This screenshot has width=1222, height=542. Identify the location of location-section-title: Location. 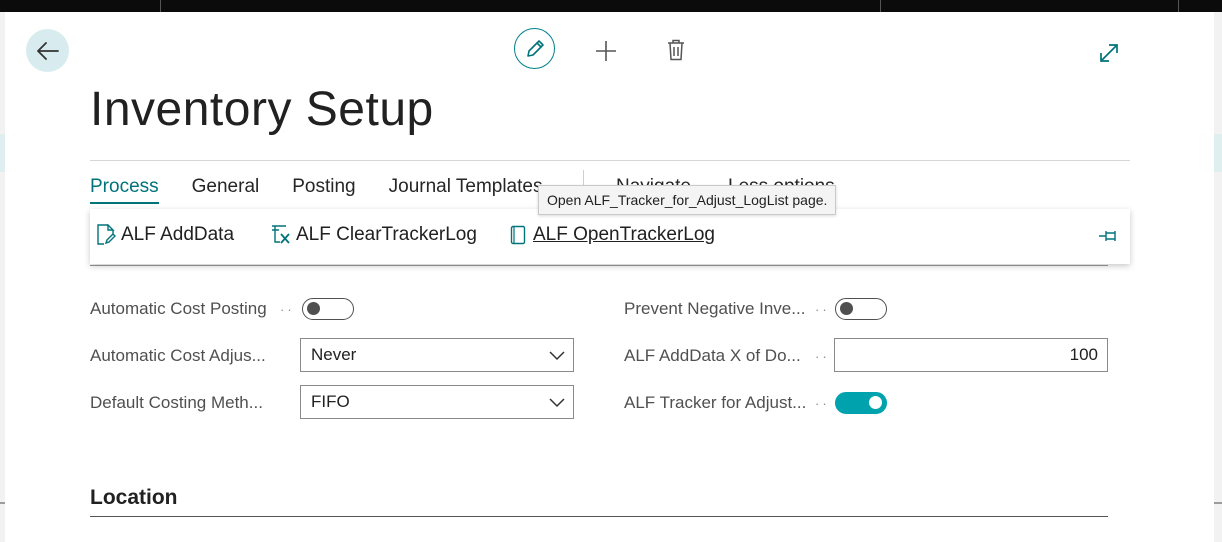
(134, 498).